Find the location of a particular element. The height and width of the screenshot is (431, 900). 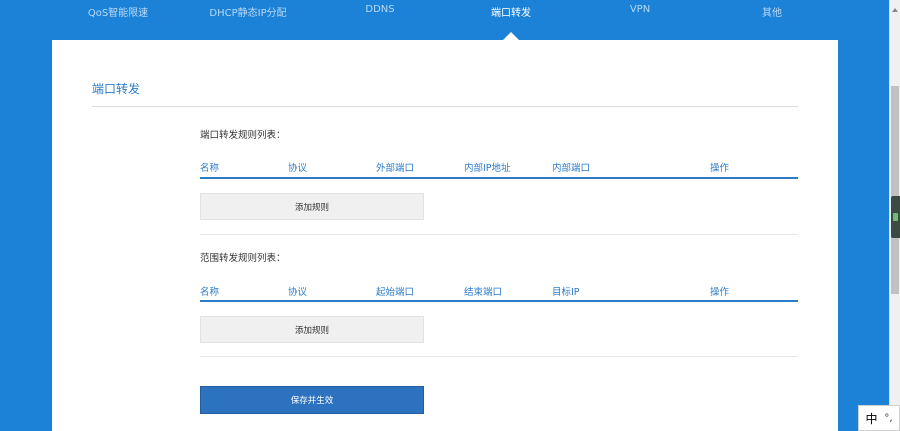

range-forward-col-target-ip: 目标IP is located at coordinates (566, 292).